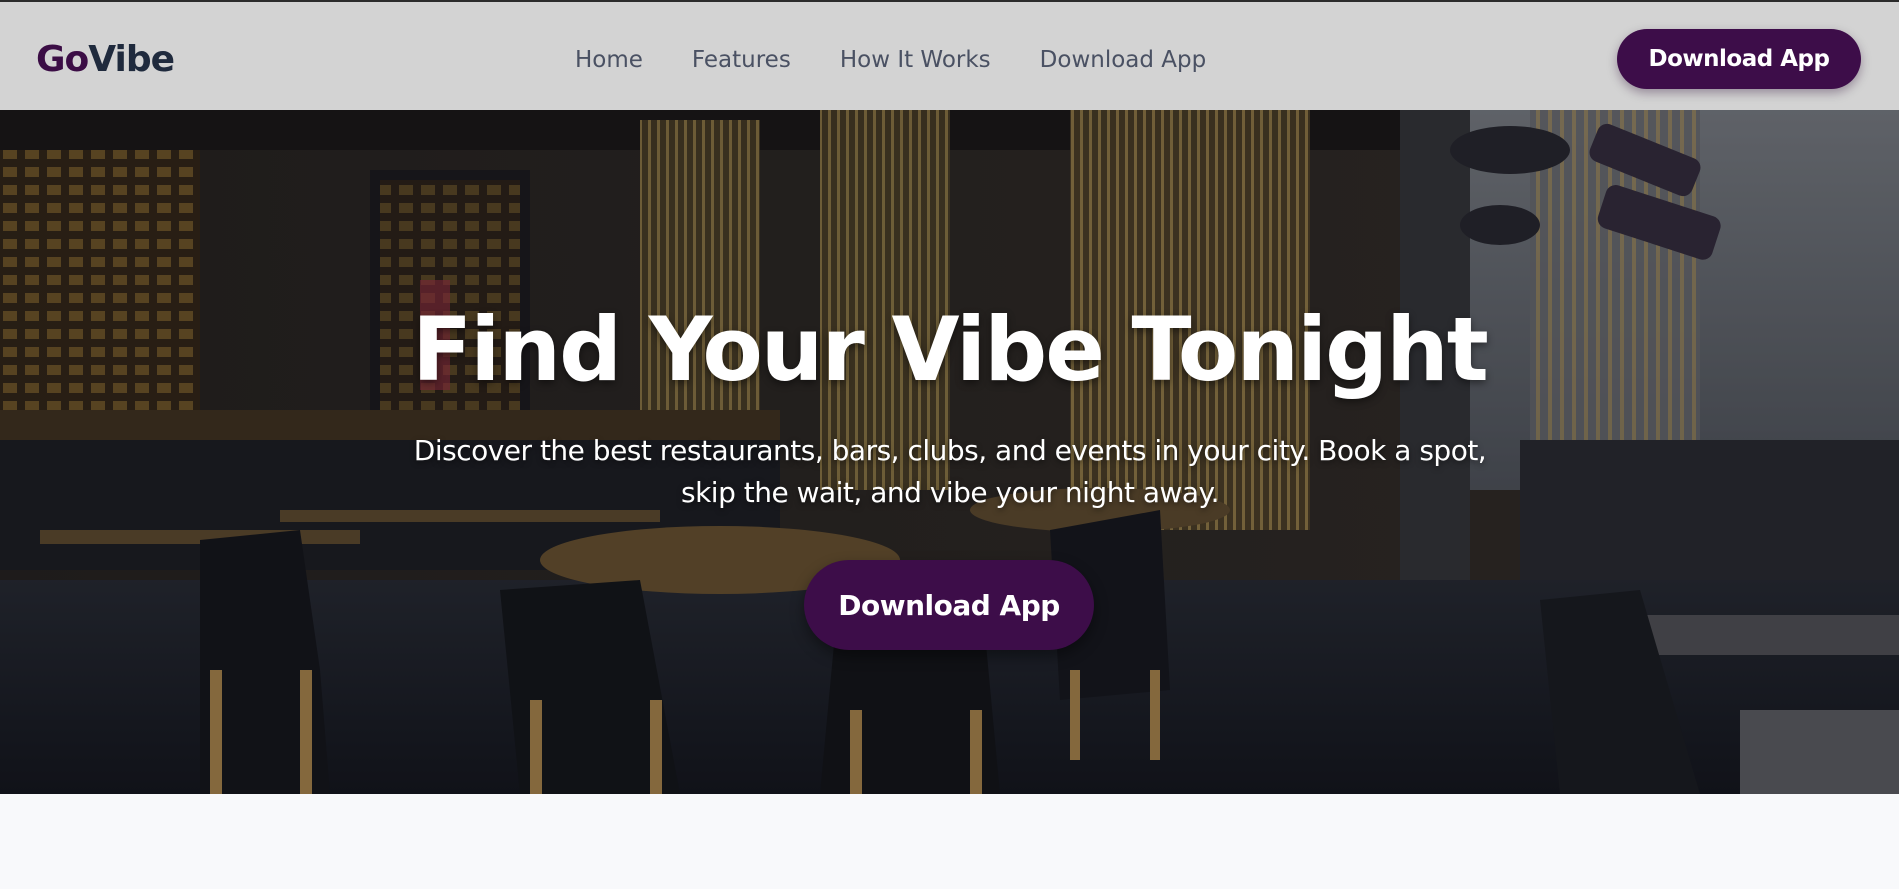 The height and width of the screenshot is (889, 1899). I want to click on logo-vibe: Vibe, so click(131, 59).